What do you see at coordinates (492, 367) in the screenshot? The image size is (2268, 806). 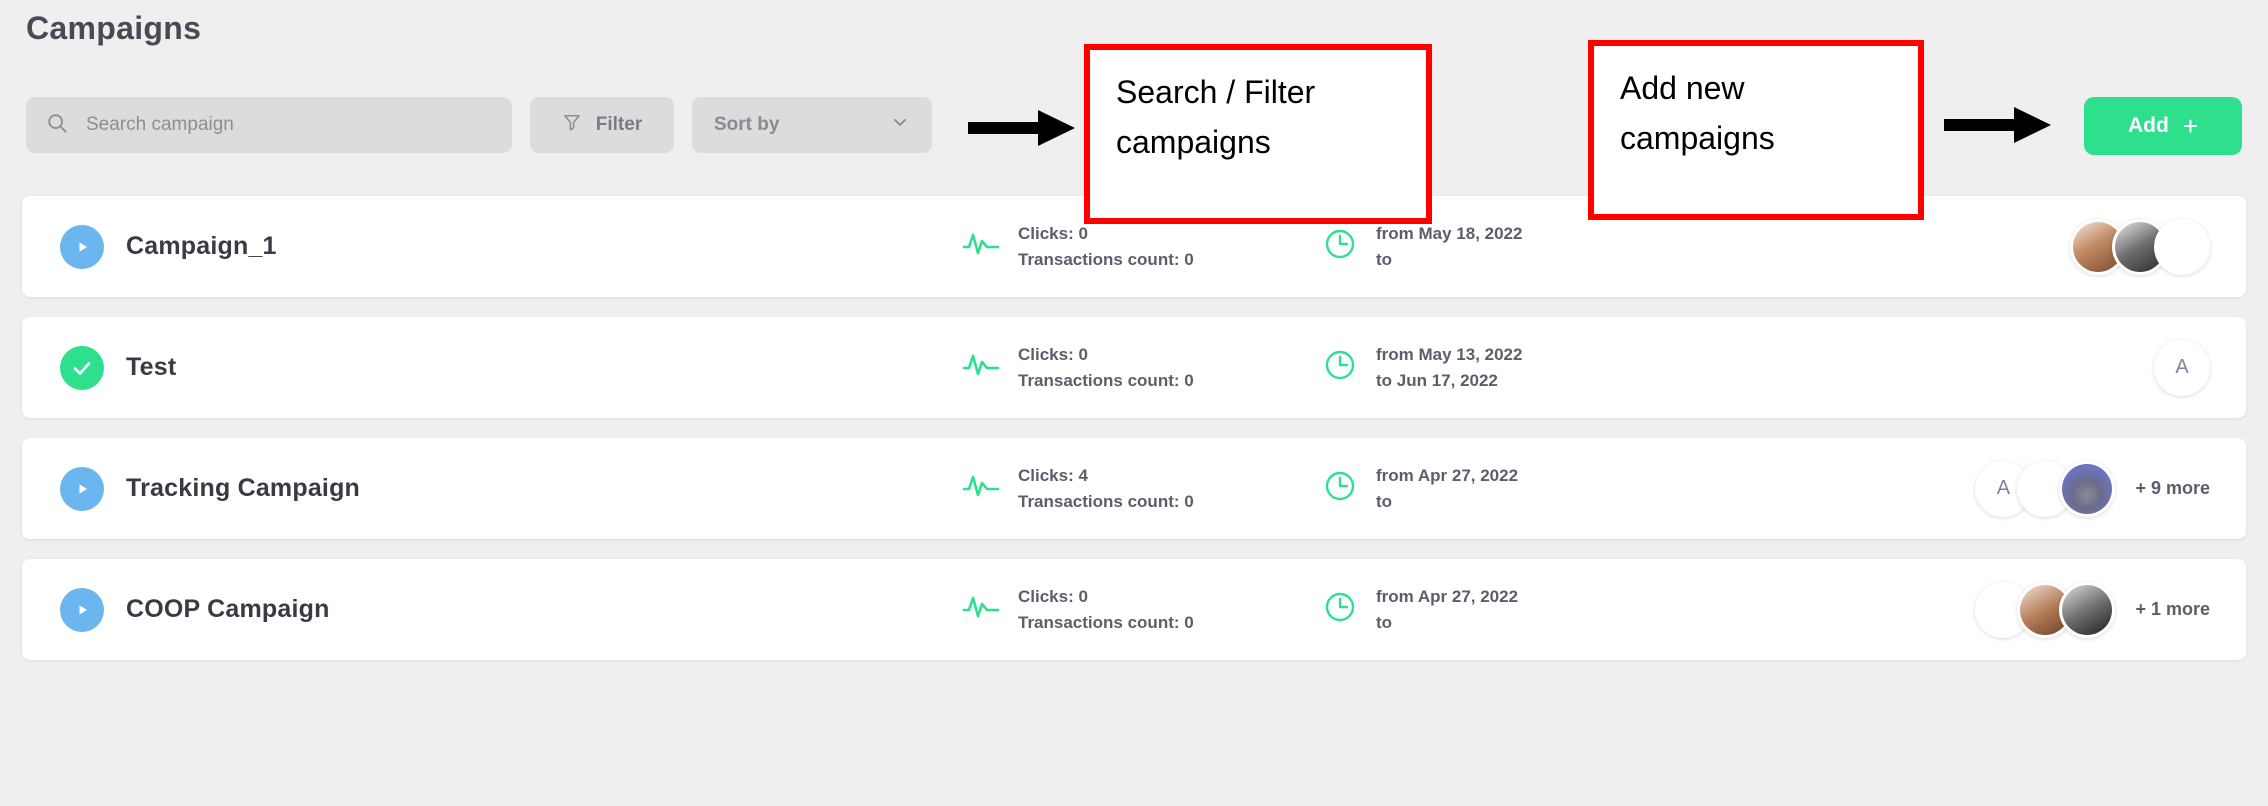 I see `campaign-name-cell: Test` at bounding box center [492, 367].